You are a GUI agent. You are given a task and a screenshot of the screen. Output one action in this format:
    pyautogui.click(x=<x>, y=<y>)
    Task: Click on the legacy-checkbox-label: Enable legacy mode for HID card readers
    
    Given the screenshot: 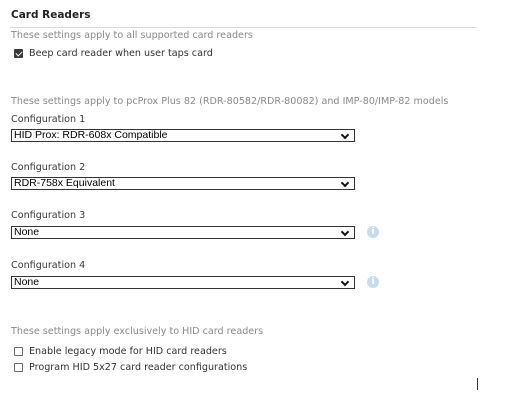 What is the action you would take?
    pyautogui.click(x=128, y=351)
    